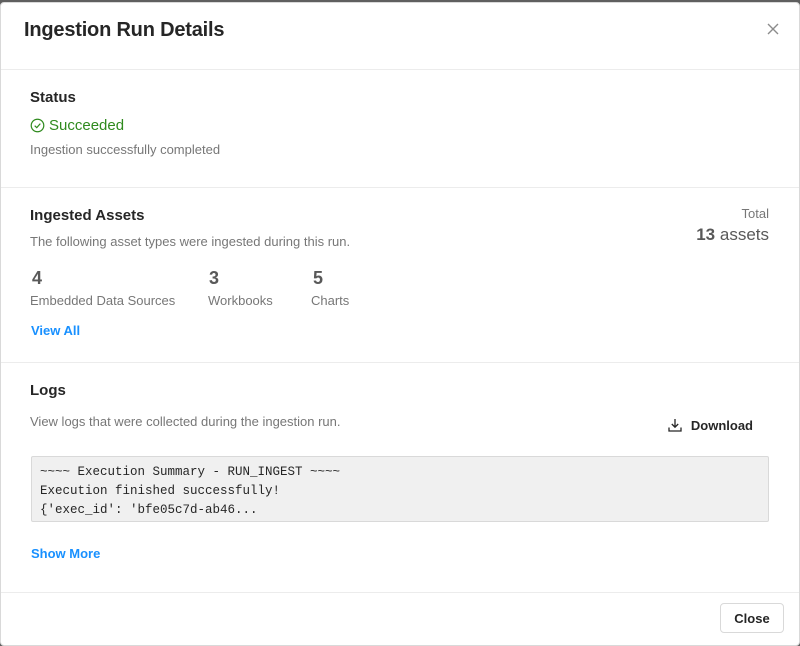 This screenshot has width=800, height=646. What do you see at coordinates (124, 30) in the screenshot?
I see `modal-title: Ingestion Run Details` at bounding box center [124, 30].